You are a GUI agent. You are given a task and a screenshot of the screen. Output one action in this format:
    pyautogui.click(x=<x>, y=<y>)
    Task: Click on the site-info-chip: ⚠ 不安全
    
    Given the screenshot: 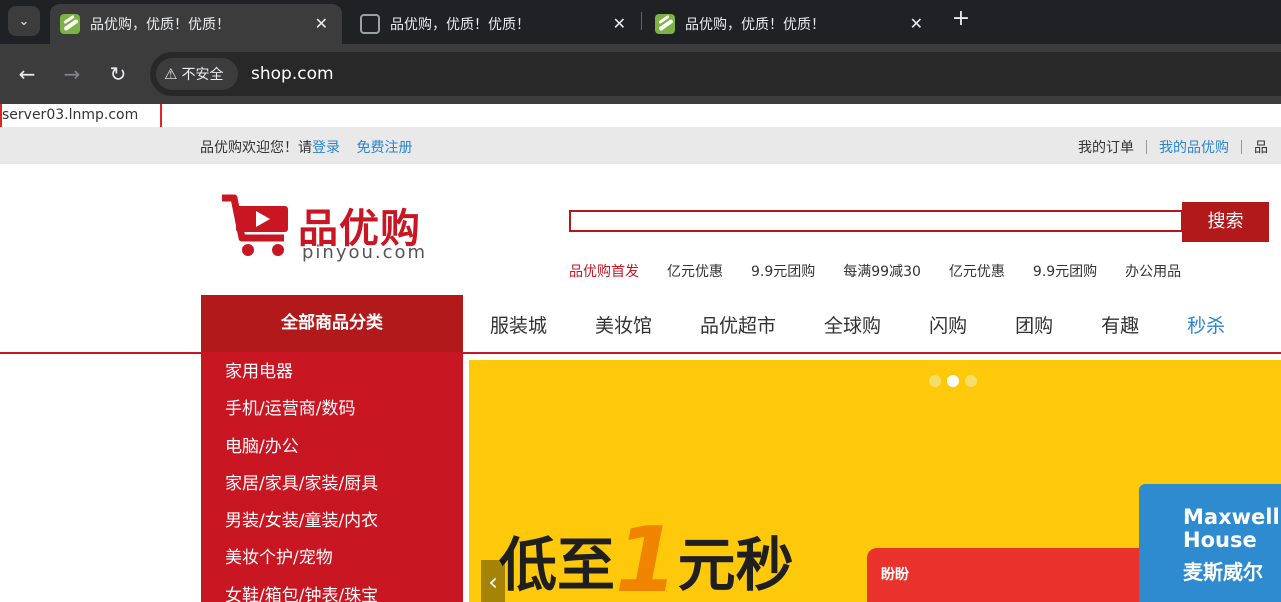 What is the action you would take?
    pyautogui.click(x=197, y=74)
    